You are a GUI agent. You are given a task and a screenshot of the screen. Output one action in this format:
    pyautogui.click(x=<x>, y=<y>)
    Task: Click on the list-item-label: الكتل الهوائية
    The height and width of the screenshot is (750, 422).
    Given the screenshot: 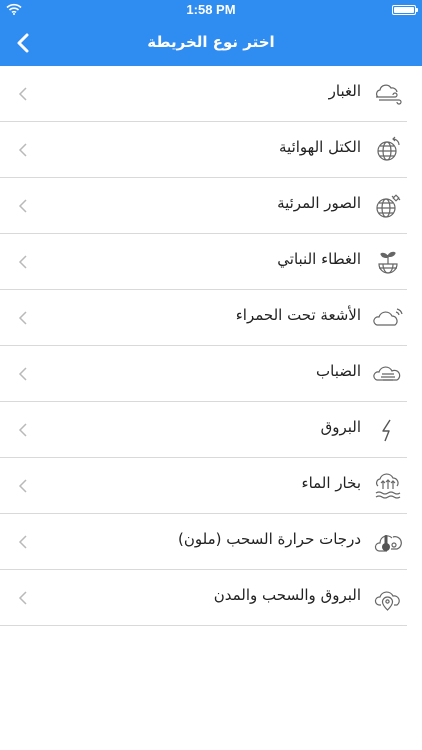 What is the action you would take?
    pyautogui.click(x=320, y=147)
    